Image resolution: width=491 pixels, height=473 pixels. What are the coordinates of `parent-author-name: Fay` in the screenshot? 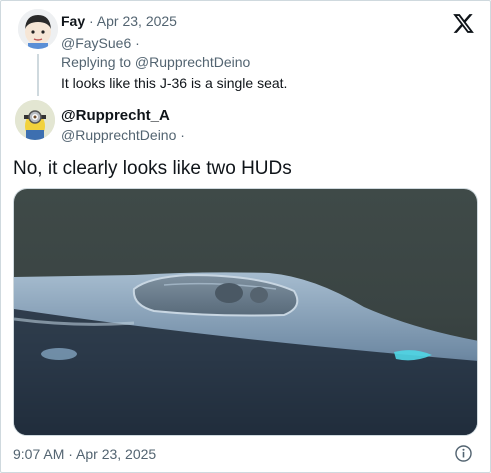 It's located at (73, 21).